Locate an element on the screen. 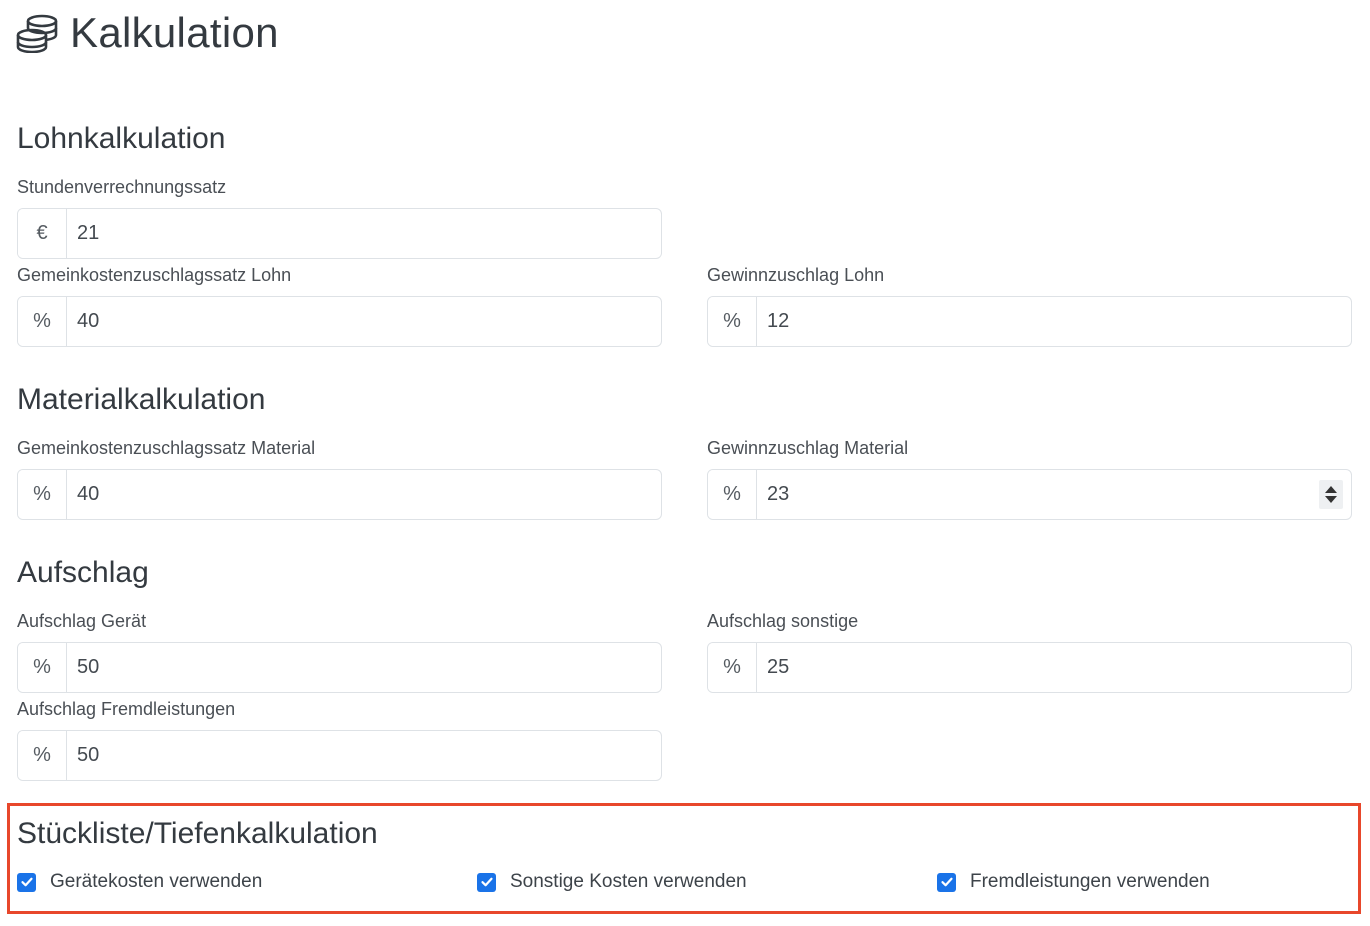  label-gemeinkosten-lohn: Gemeinkostenzuschlagssatz Lohn is located at coordinates (154, 275).